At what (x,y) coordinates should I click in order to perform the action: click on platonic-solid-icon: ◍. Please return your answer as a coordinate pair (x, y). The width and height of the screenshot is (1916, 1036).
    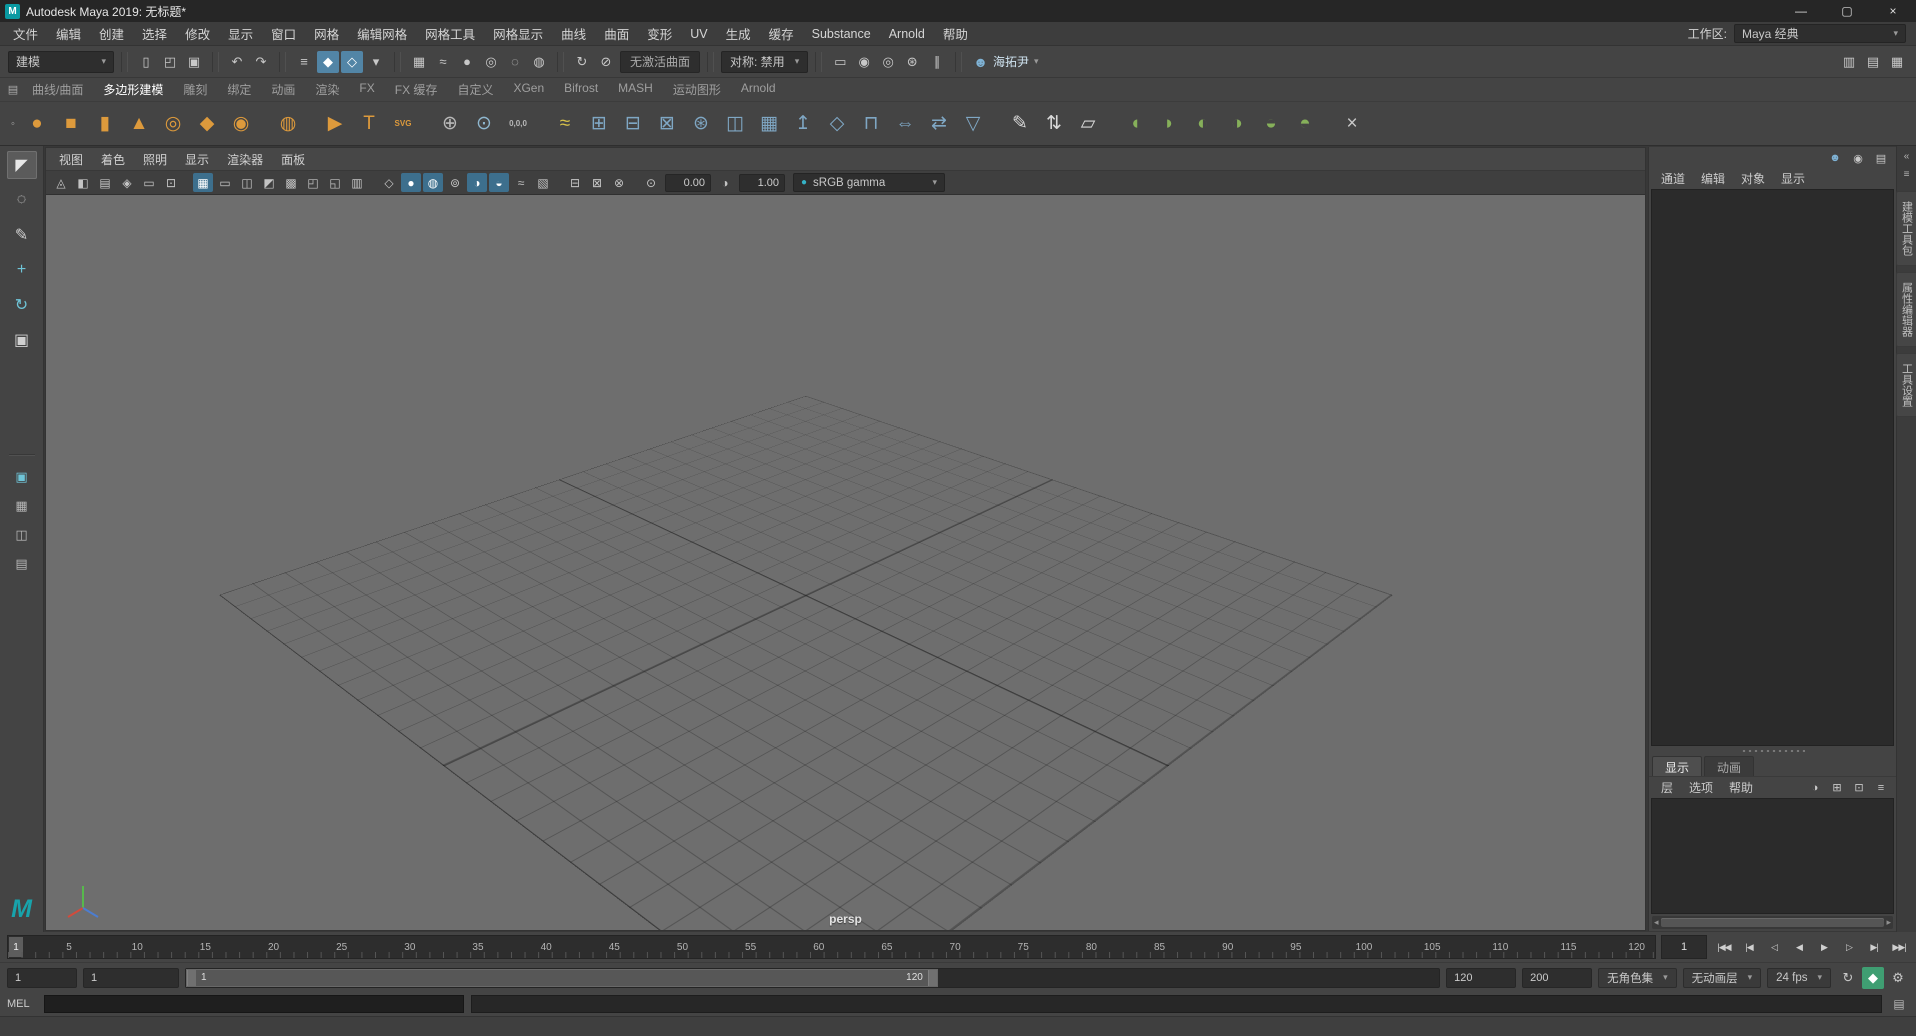
    Looking at the image, I should click on (288, 124).